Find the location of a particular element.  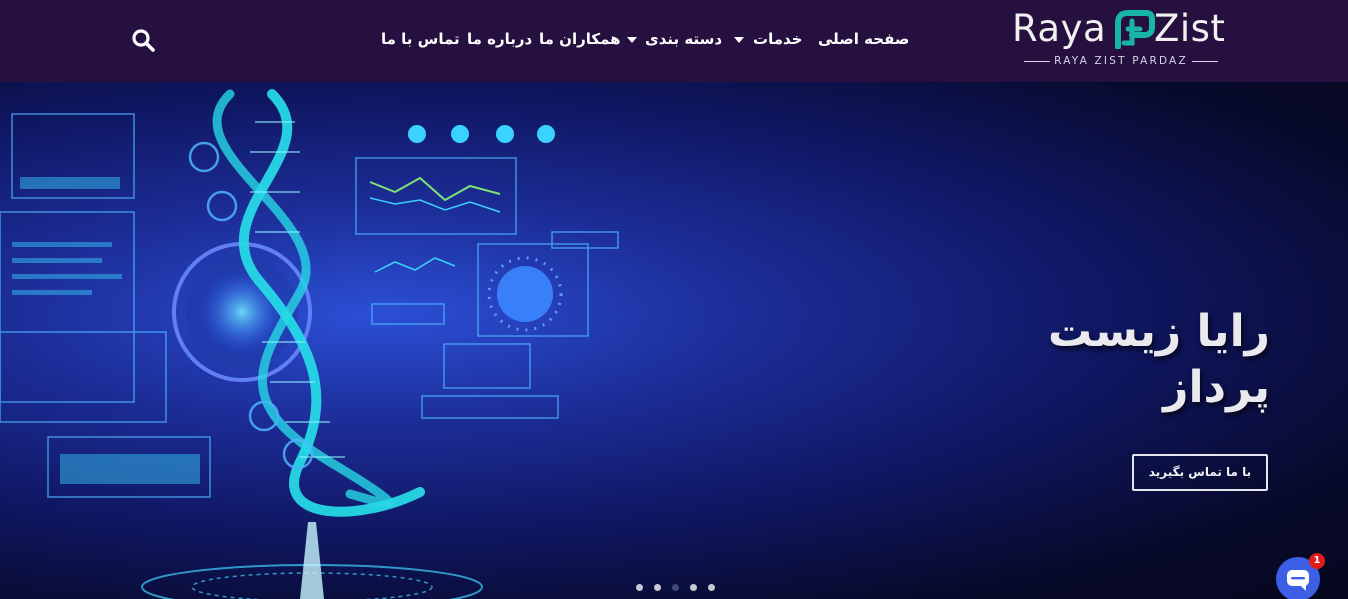

nav-item-contact: تماس با ما is located at coordinates (420, 39).